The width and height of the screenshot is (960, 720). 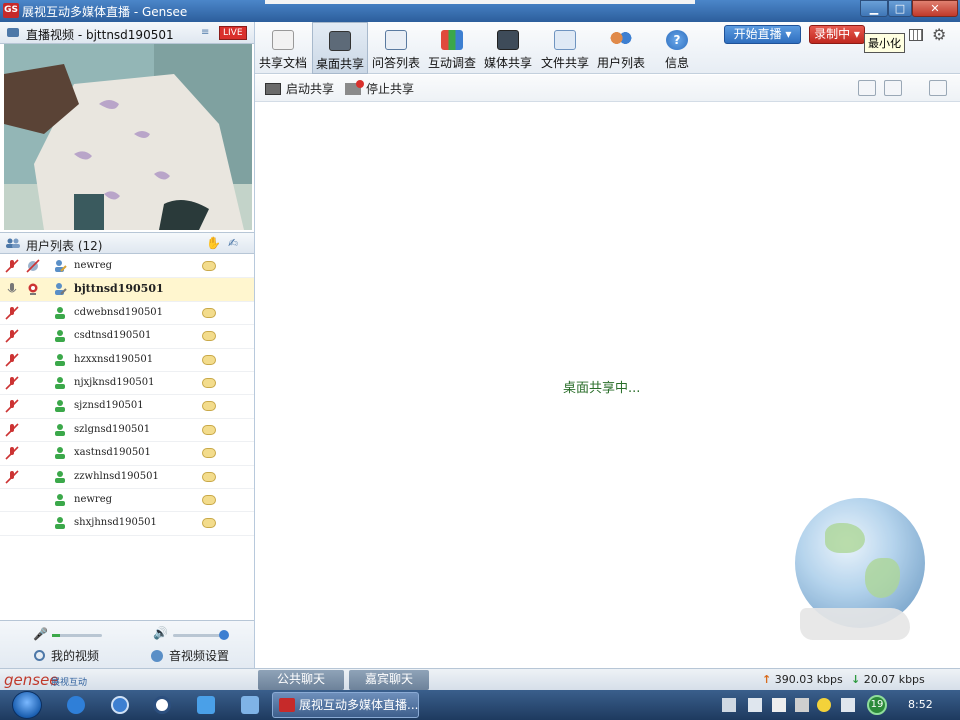 I want to click on gear-icon: ⚙, so click(x=939, y=34).